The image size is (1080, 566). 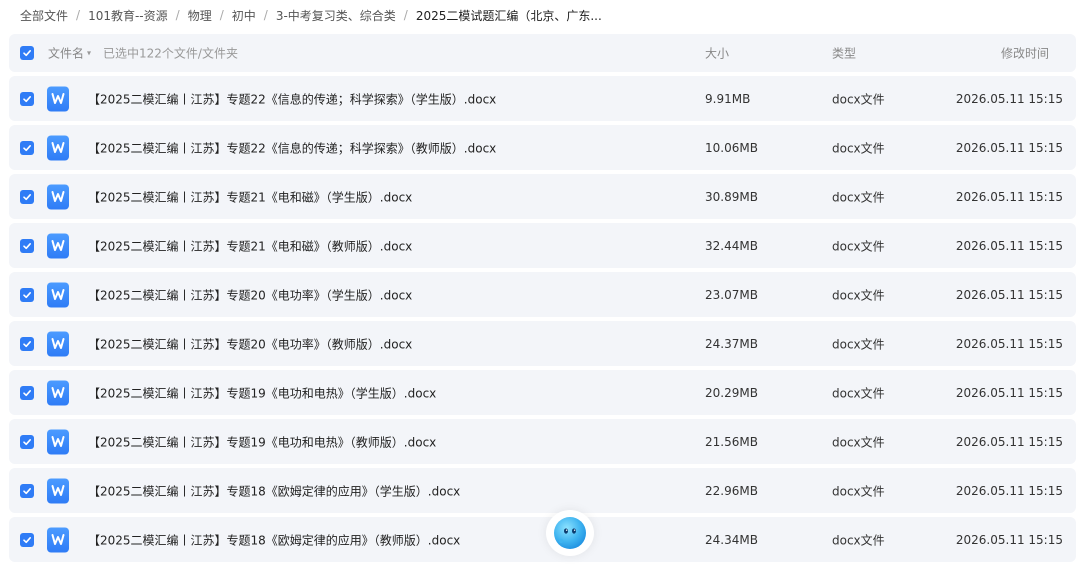 I want to click on column-header-name-label: 文件名, so click(x=66, y=53).